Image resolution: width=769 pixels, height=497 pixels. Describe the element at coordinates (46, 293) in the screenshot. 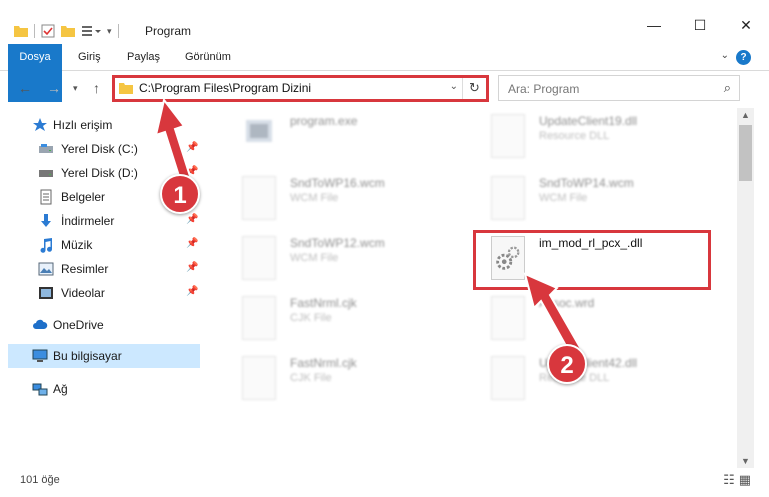

I see `videos-icon` at that location.